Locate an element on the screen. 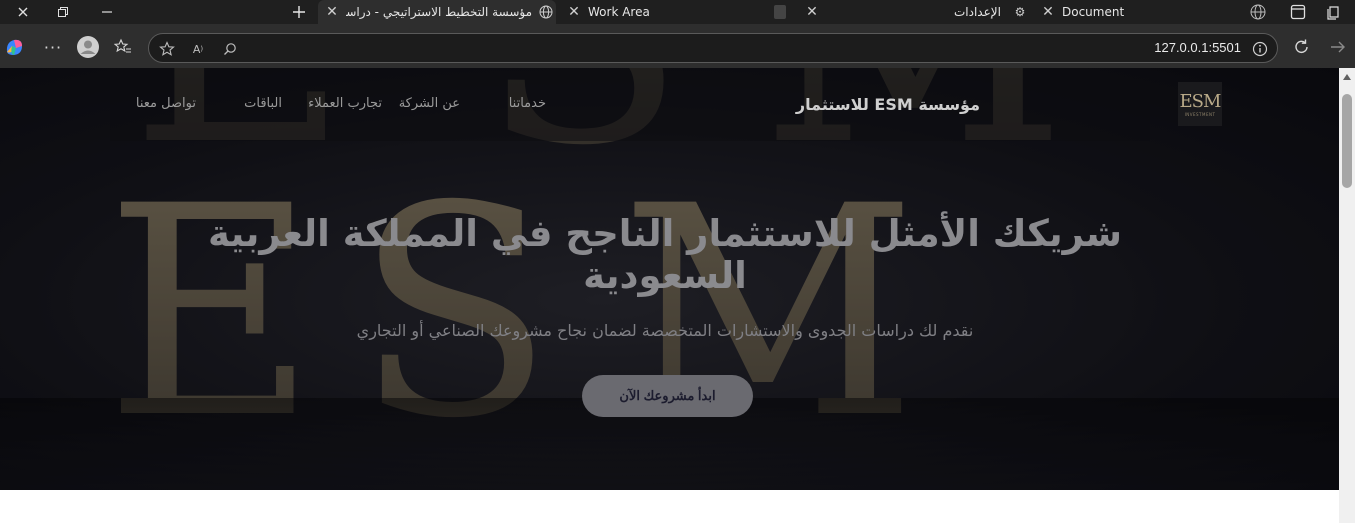 This screenshot has height=523, width=1355. site-logo: ESM INVESTMENT is located at coordinates (1200, 104).